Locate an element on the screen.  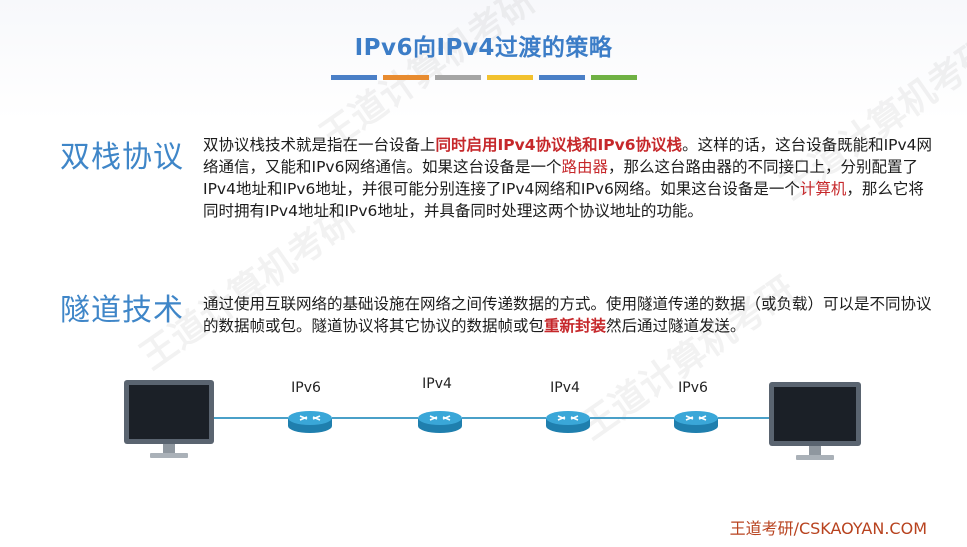
highlight-text: 计算机 is located at coordinates (823, 189).